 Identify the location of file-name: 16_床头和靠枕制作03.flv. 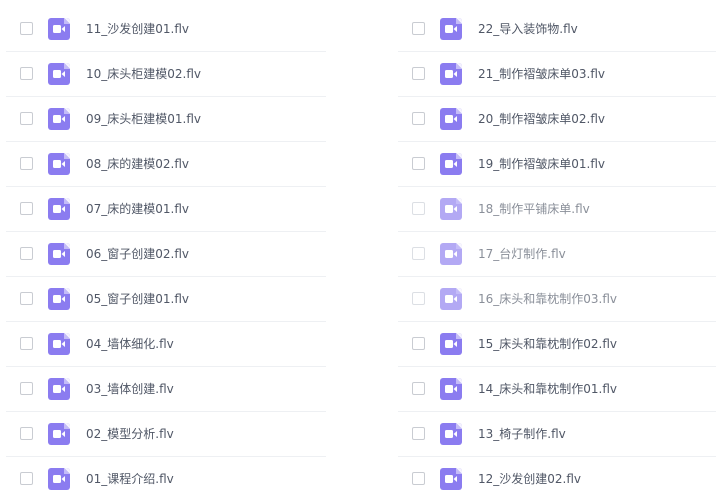
(547, 299).